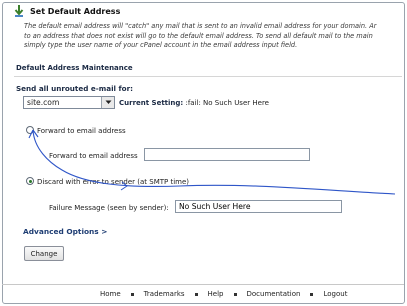 Image resolution: width=407 pixels, height=306 pixels. I want to click on footer-divider, so click(203, 284).